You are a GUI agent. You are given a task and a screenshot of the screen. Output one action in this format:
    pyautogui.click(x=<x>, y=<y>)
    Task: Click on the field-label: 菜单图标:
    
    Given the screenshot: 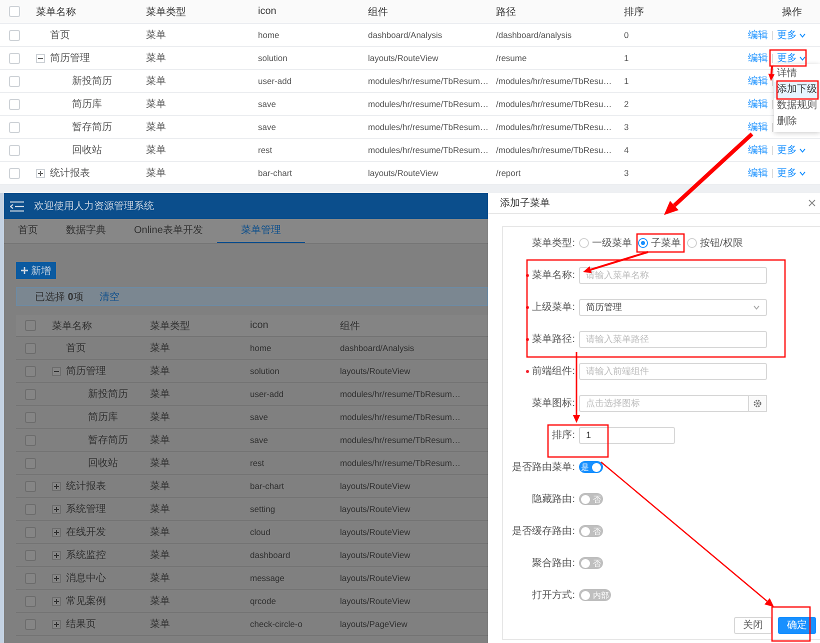 What is the action you would take?
    pyautogui.click(x=553, y=403)
    